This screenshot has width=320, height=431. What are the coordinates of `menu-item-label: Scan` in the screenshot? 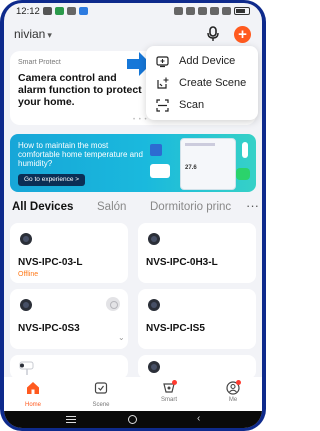 It's located at (192, 105).